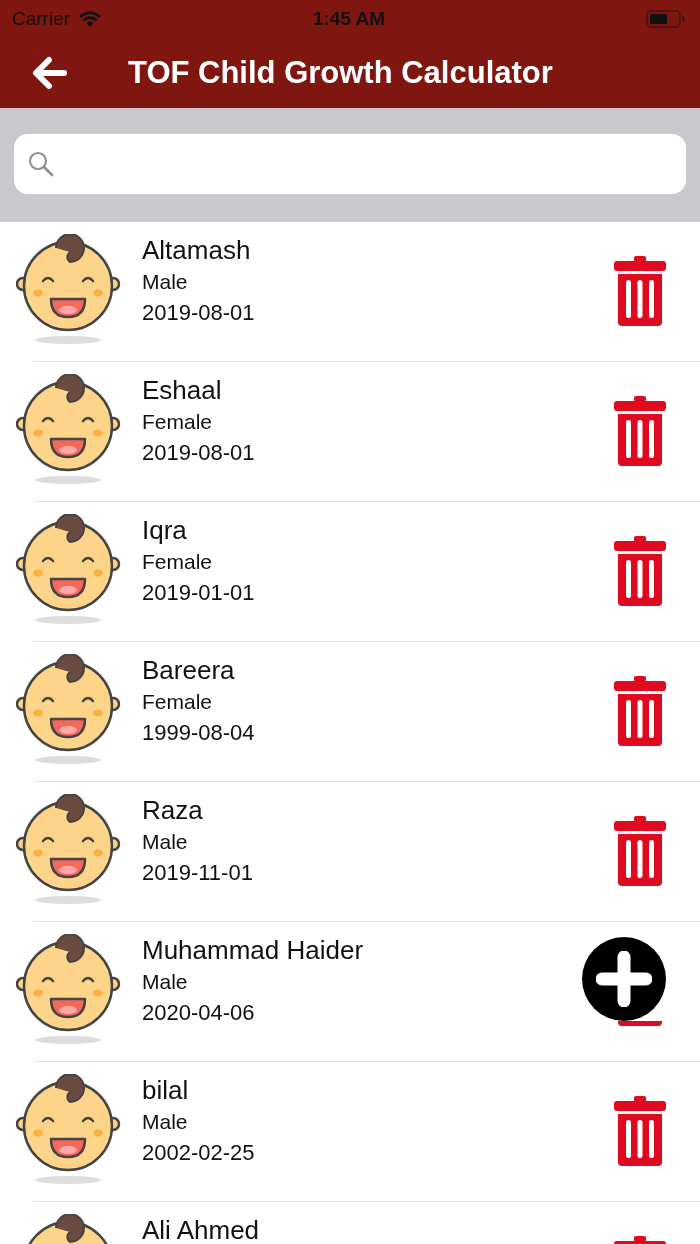 This screenshot has height=1244, width=700. I want to click on child-name: Eshaal, so click(182, 390).